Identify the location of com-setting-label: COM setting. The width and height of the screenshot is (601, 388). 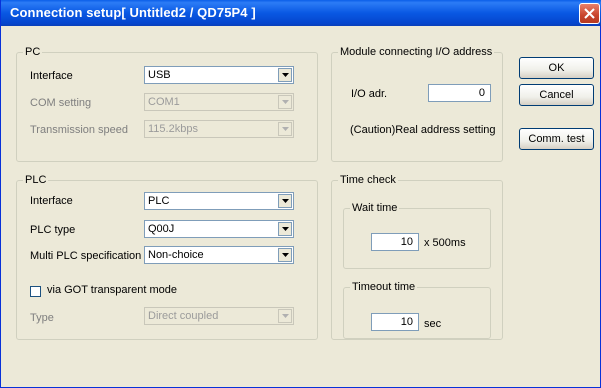
(61, 103).